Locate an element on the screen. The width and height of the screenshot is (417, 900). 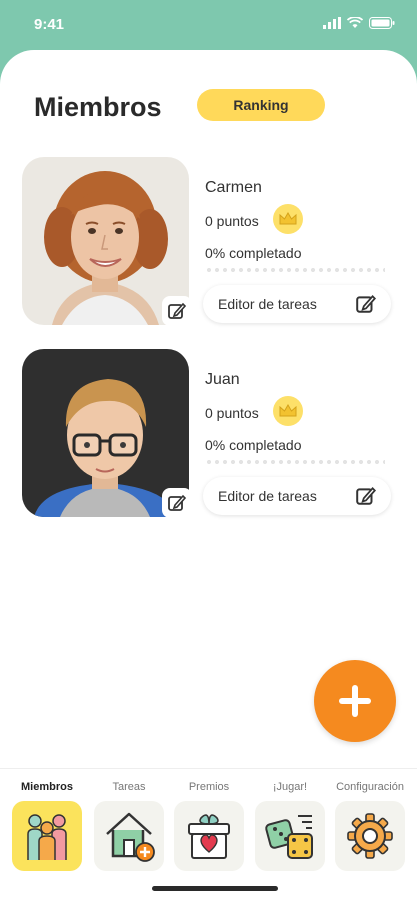
page-title: Miembros is located at coordinates (98, 107).